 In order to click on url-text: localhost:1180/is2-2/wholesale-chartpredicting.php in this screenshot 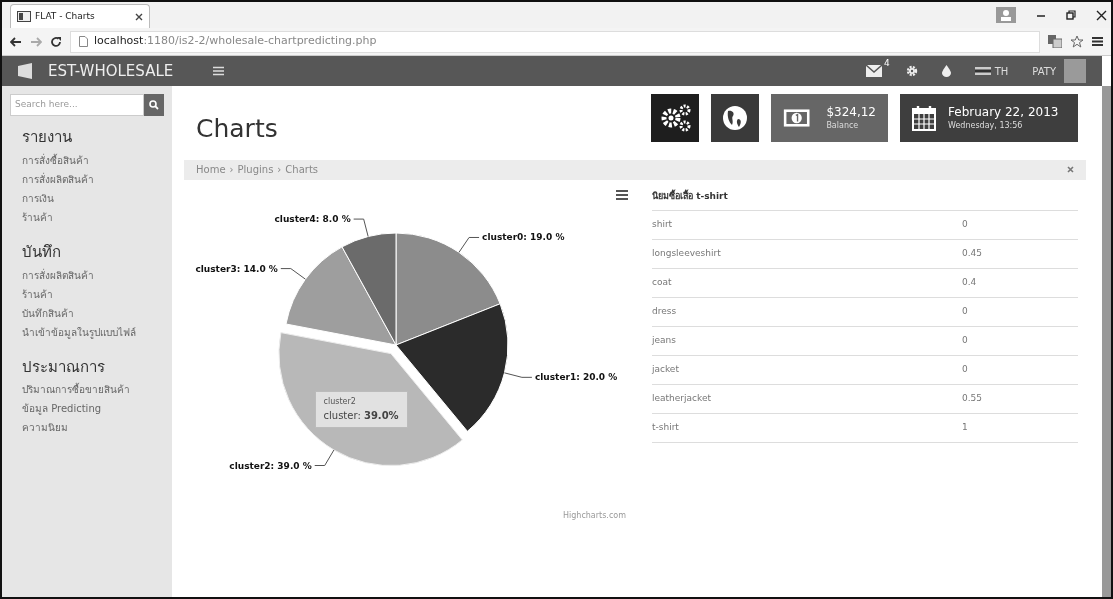, I will do `click(235, 41)`.